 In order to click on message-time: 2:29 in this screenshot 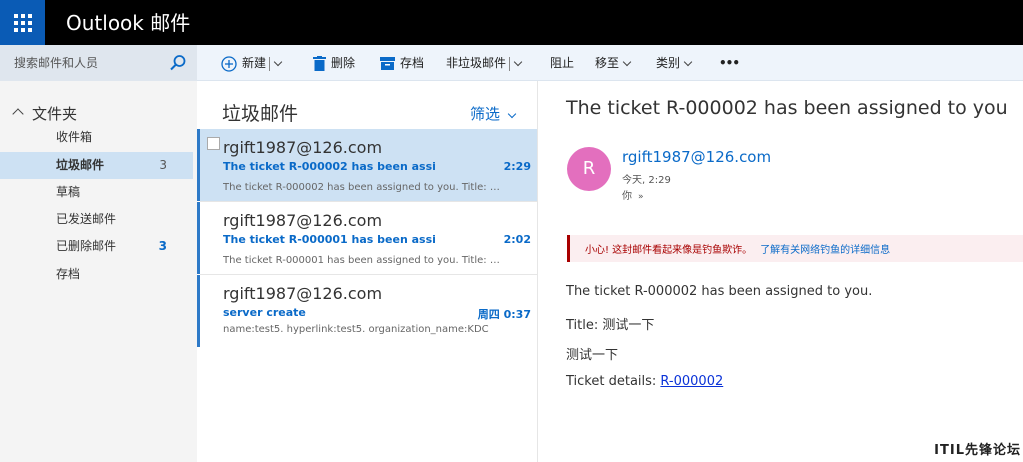, I will do `click(517, 166)`.